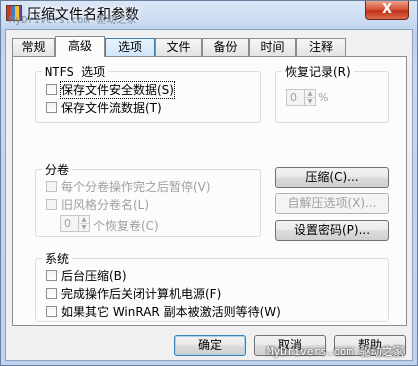  I want to click on tab-backup: 备份, so click(225, 47).